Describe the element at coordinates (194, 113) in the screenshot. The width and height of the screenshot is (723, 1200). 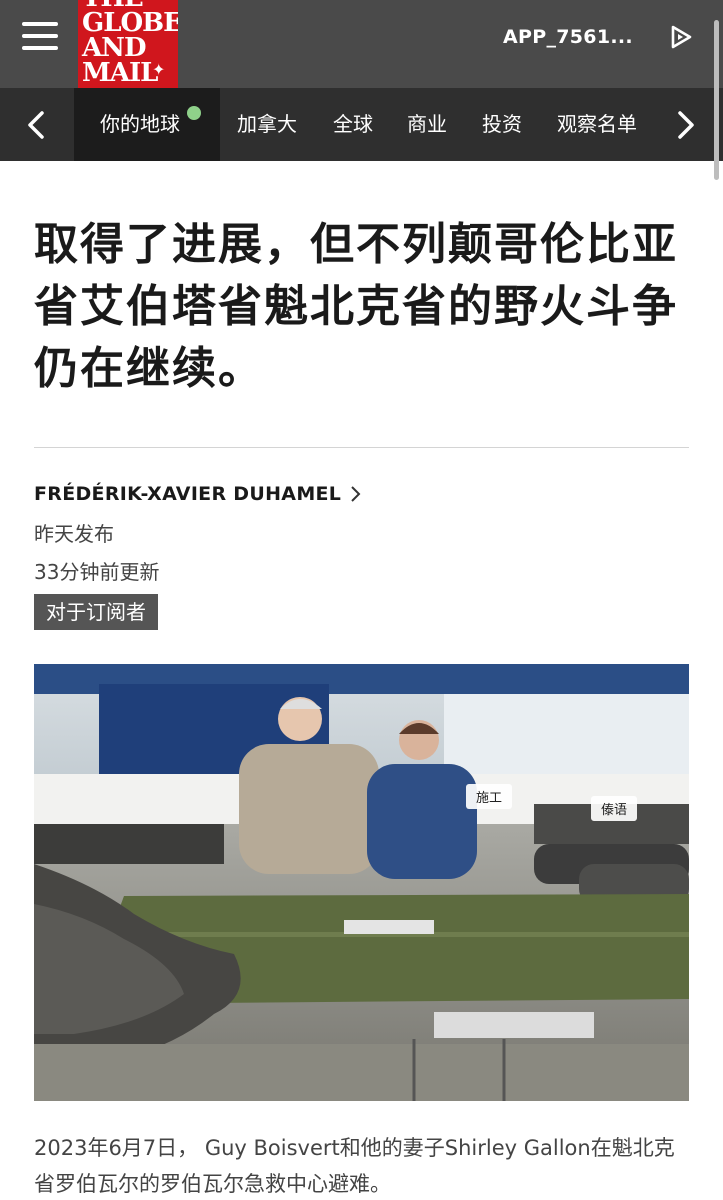
I see `new-indicator-dot` at that location.